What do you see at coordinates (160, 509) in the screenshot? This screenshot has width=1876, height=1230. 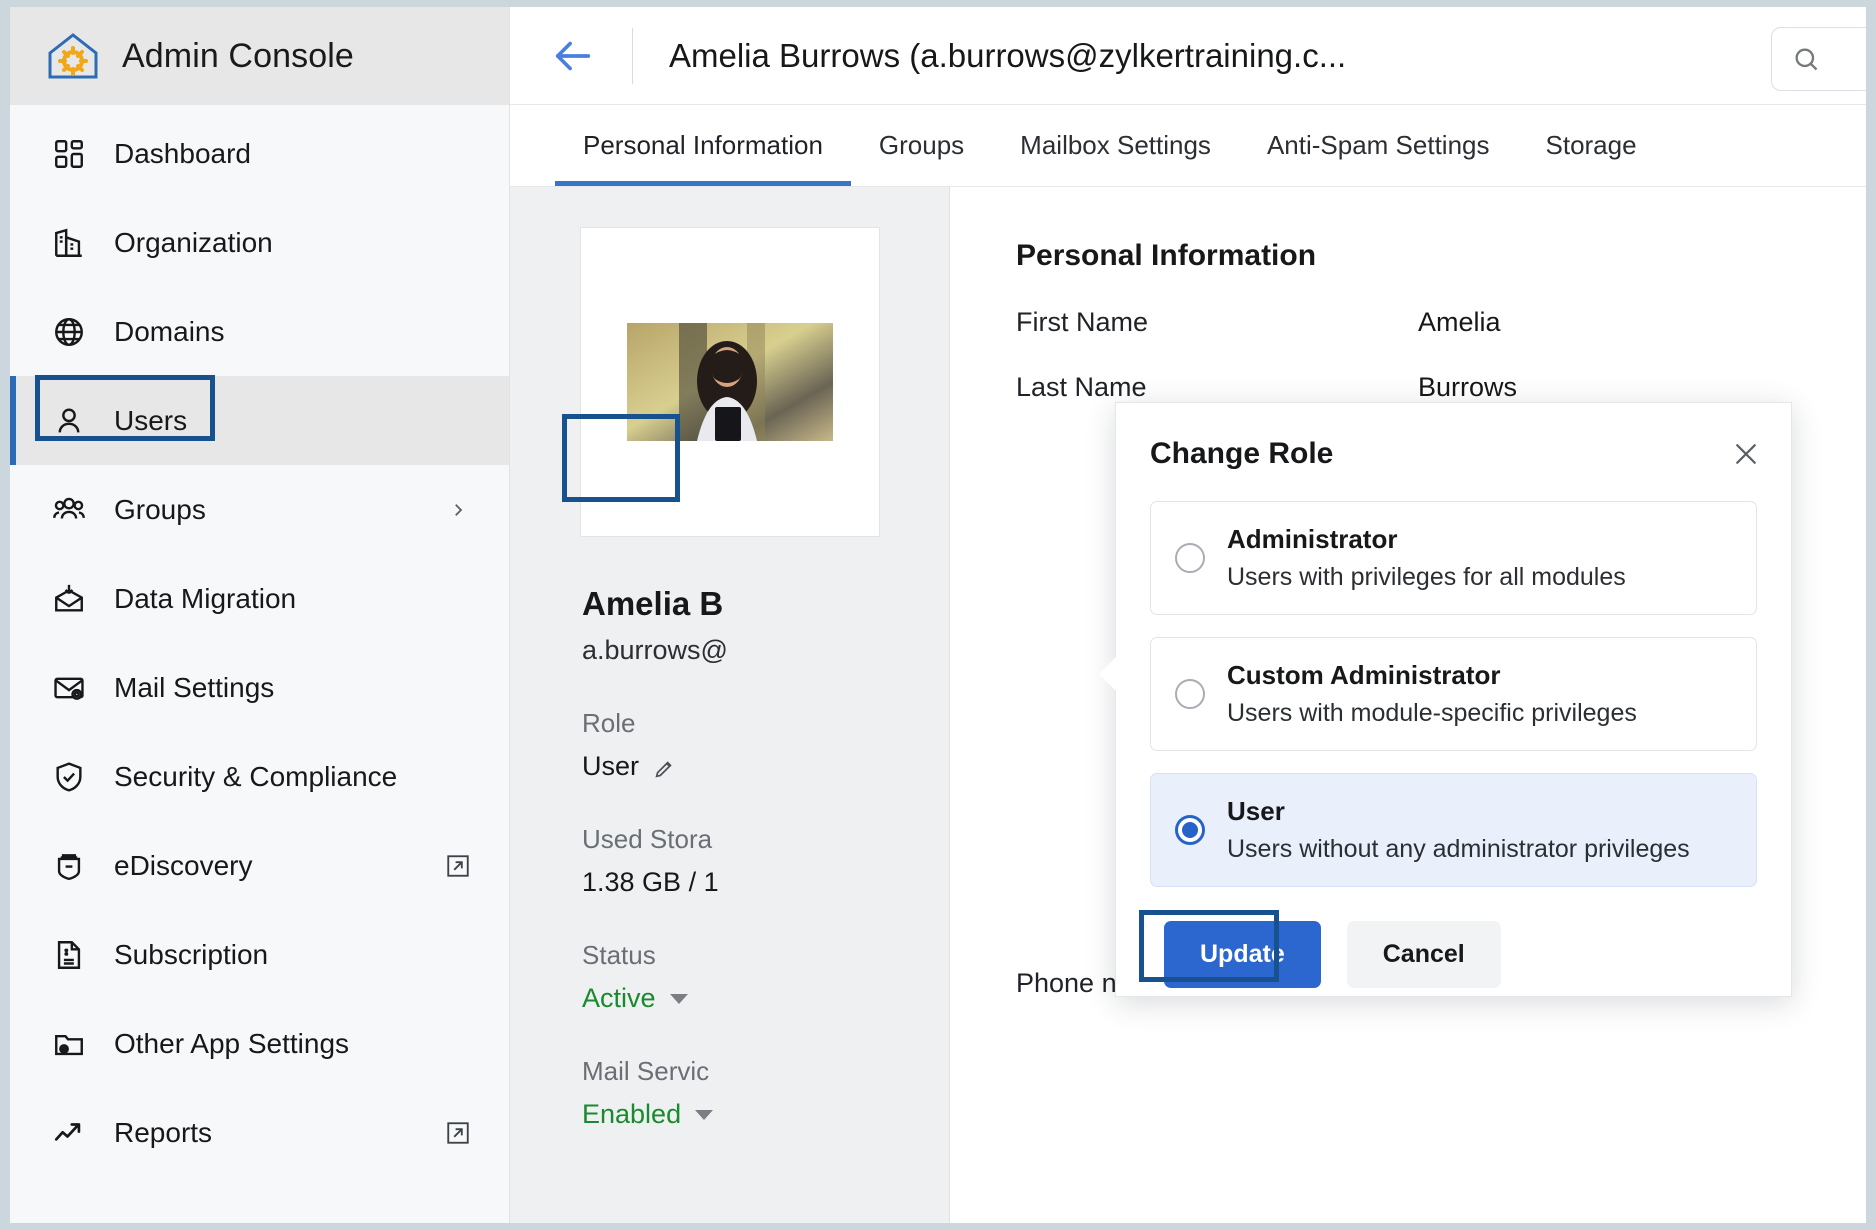 I see `sidebar-item-label: Groups` at bounding box center [160, 509].